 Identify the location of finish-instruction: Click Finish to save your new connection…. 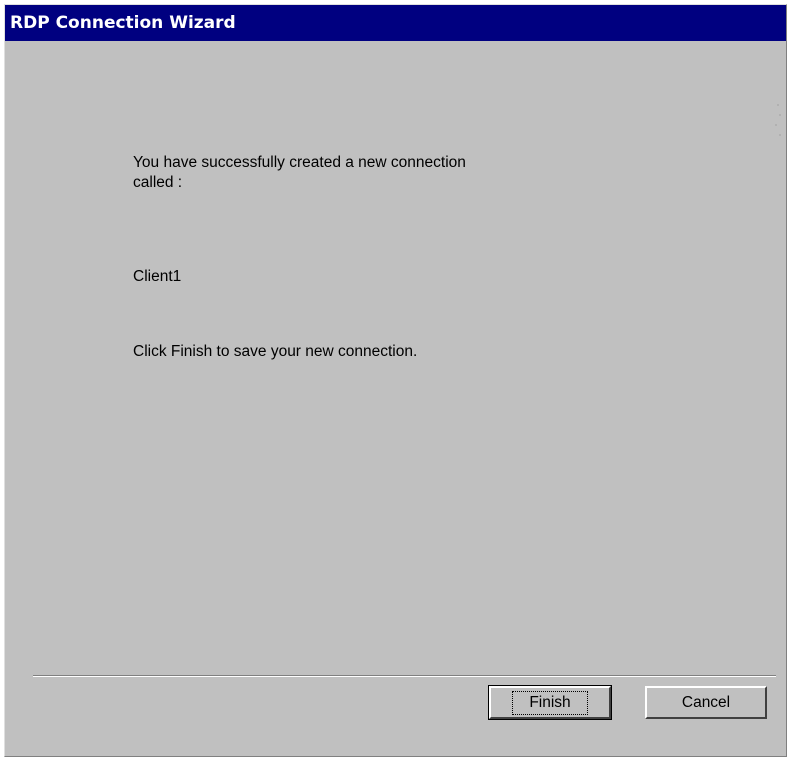
(275, 351).